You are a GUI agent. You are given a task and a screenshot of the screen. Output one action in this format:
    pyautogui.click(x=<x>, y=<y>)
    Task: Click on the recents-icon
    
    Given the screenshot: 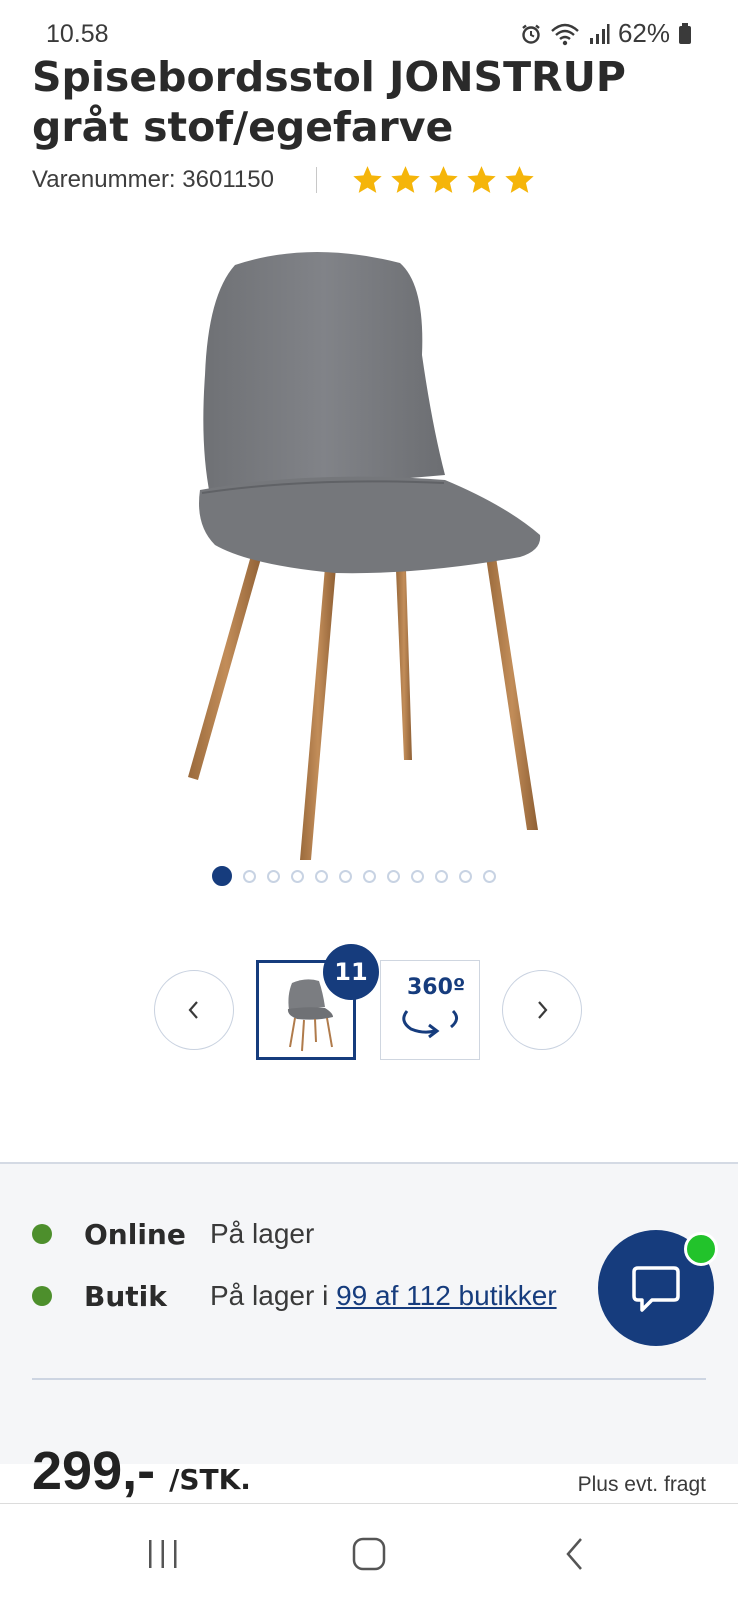 What is the action you would take?
    pyautogui.click(x=163, y=1554)
    